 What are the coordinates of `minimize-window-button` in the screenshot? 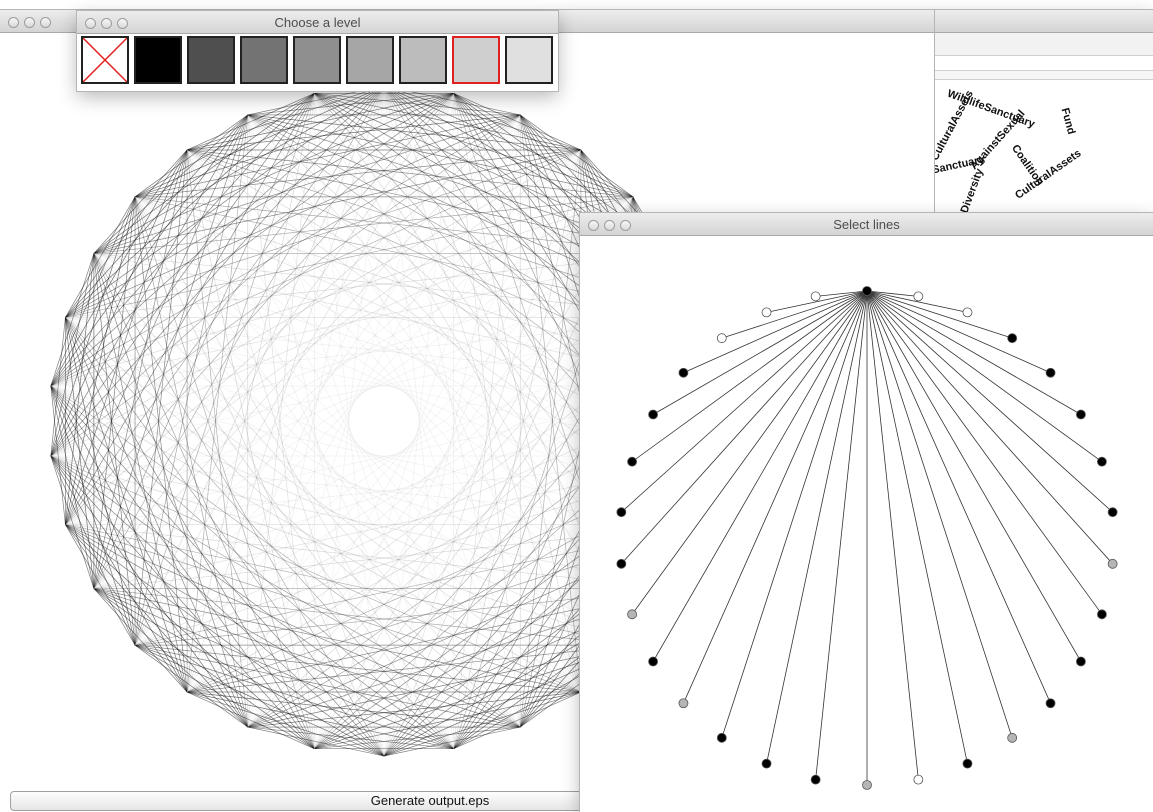 It's located at (29, 22).